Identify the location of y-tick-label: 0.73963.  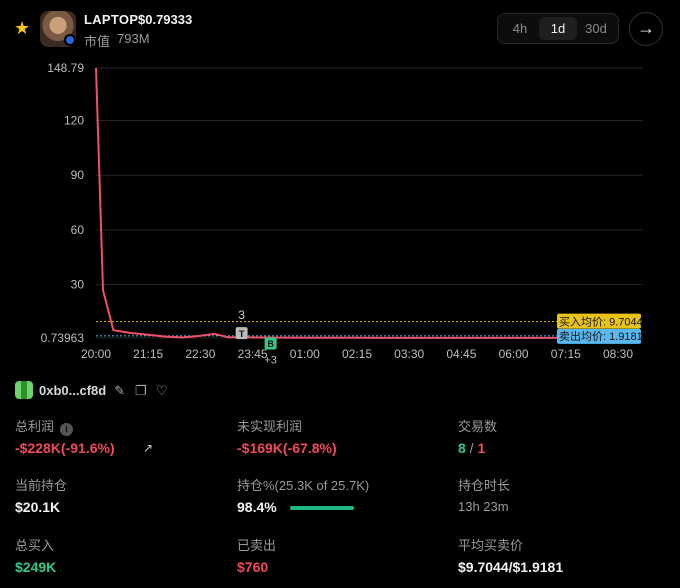
(63, 338).